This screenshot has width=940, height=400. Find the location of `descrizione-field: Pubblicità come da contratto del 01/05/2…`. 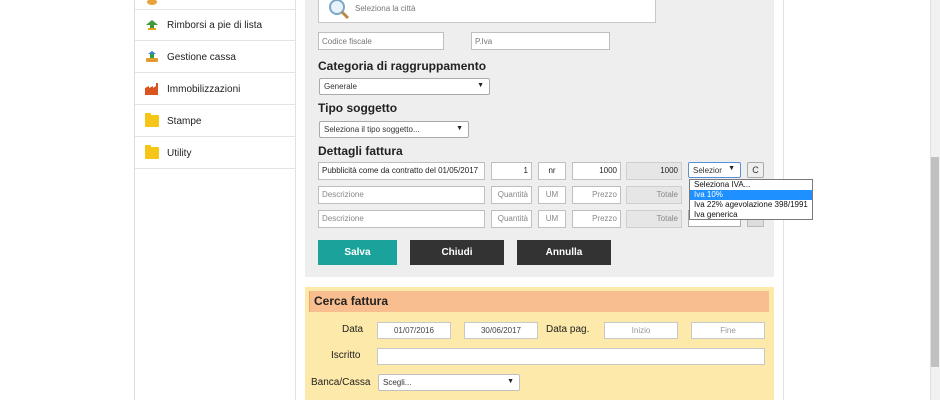

descrizione-field: Pubblicità come da contratto del 01/05/2… is located at coordinates (401, 171).